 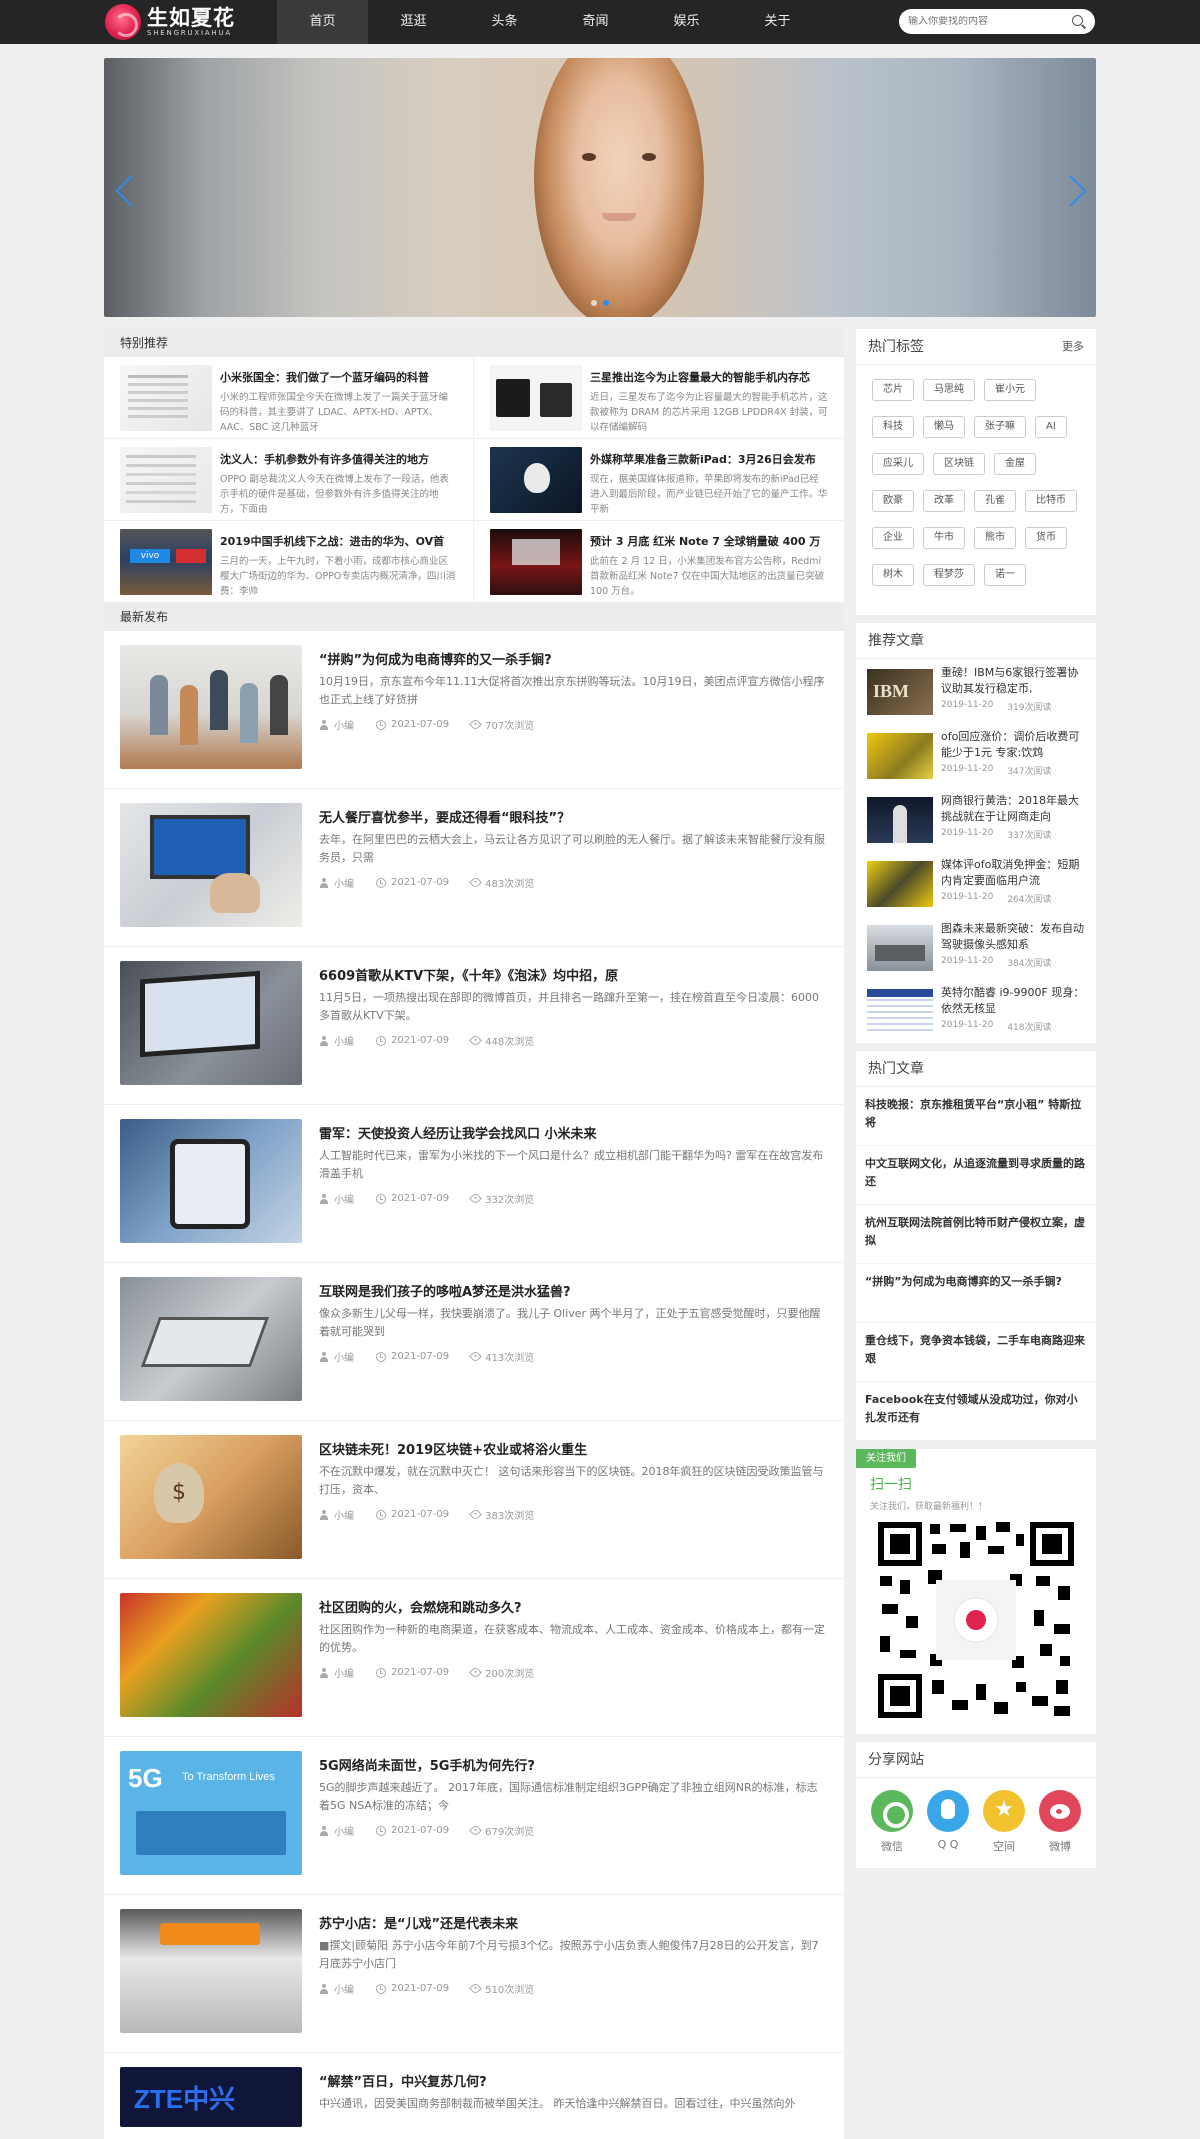 What do you see at coordinates (976, 1293) in the screenshot?
I see `hot-article-item: “拼购”为何成为电商博弈的又一杀手锏?` at bounding box center [976, 1293].